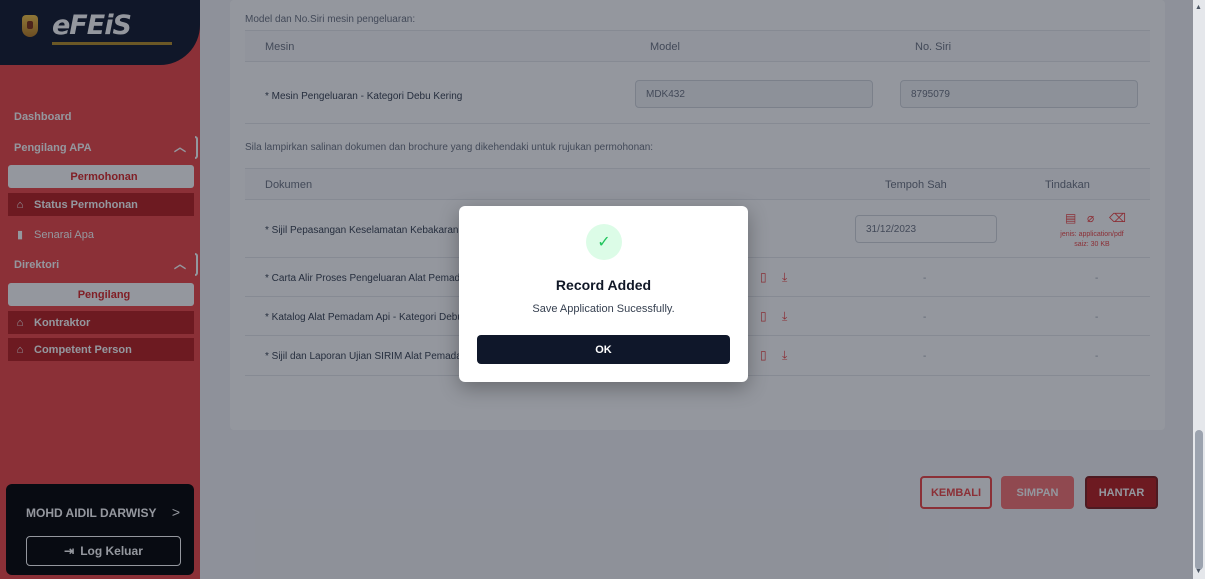  What do you see at coordinates (604, 242) in the screenshot?
I see `check-icon: ✓` at bounding box center [604, 242].